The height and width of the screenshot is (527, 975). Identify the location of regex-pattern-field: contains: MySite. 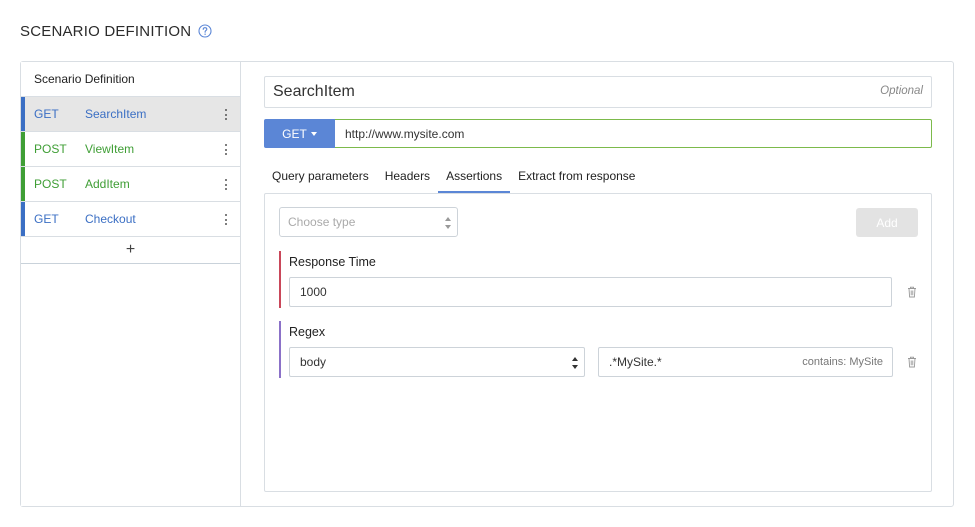
(745, 362).